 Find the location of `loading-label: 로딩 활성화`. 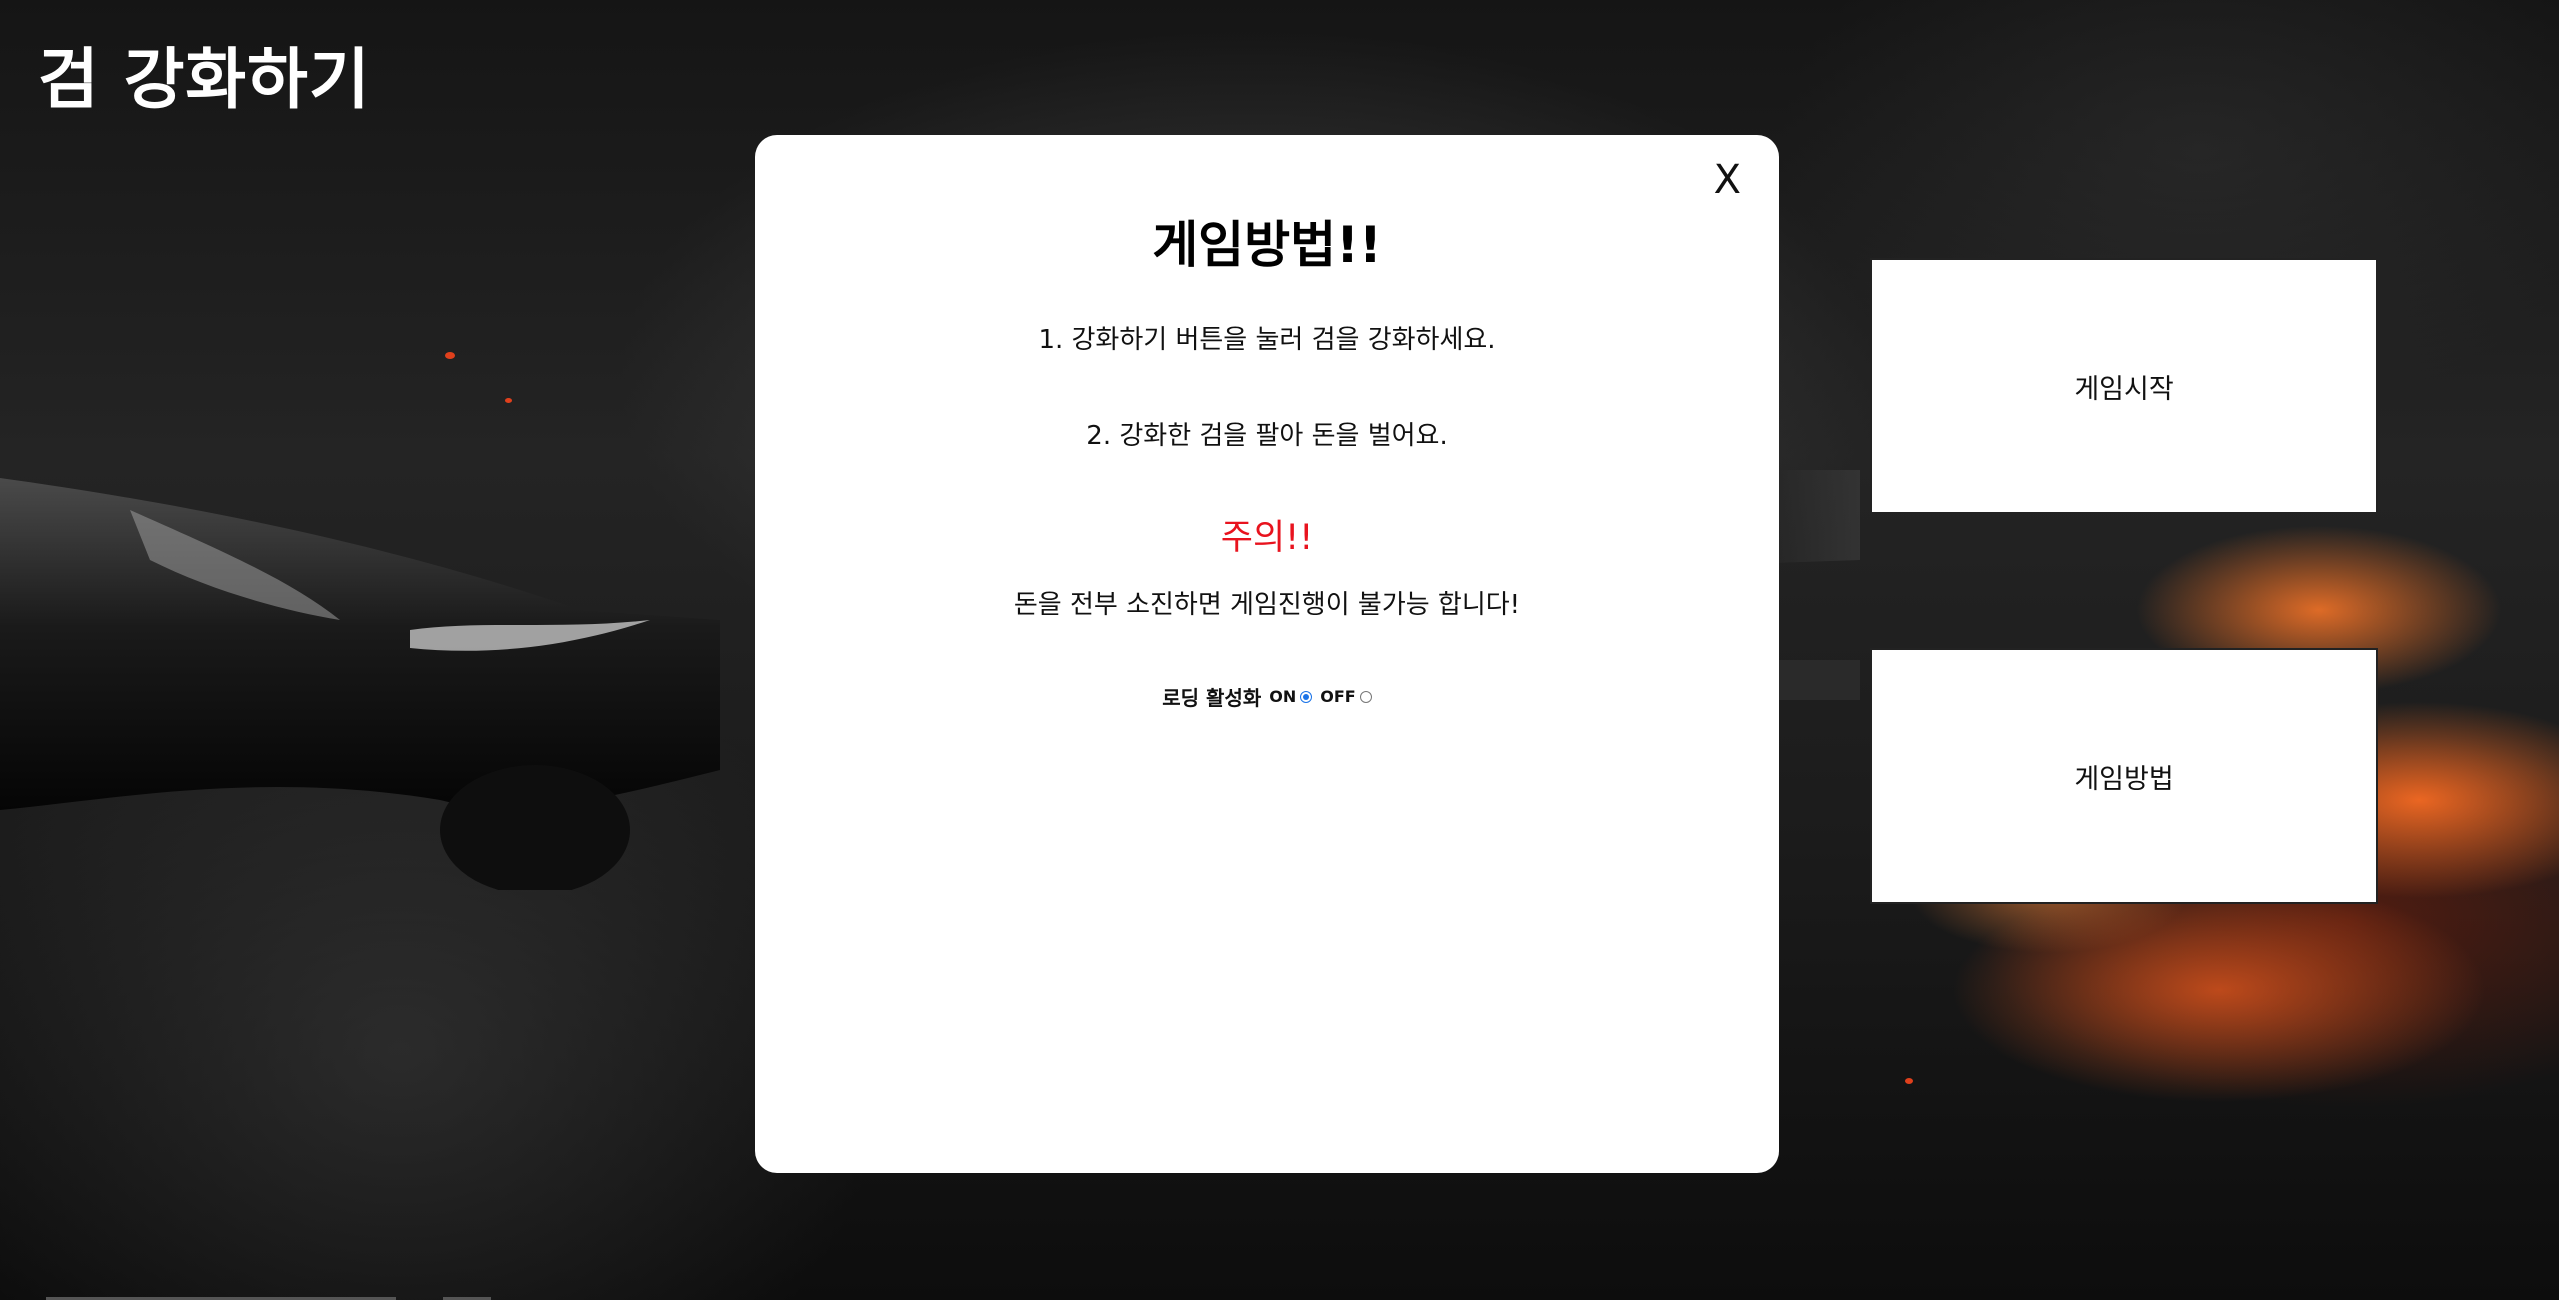

loading-label: 로딩 활성화 is located at coordinates (1212, 698).